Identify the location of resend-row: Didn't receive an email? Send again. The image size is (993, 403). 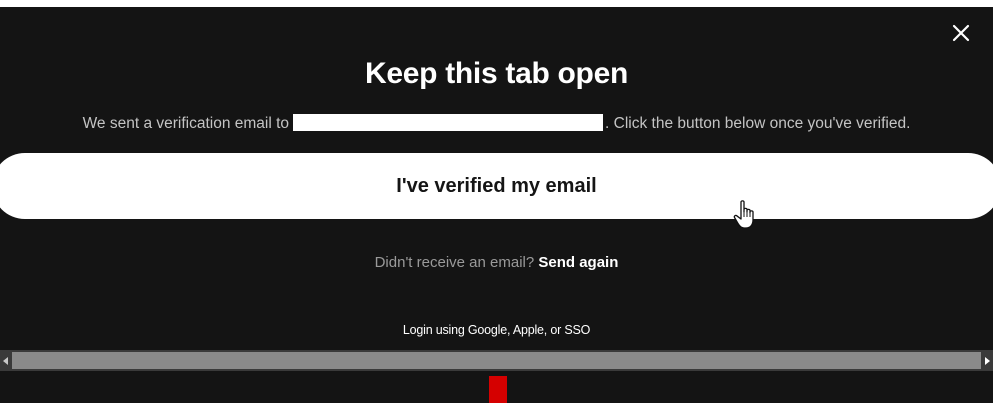
(496, 262).